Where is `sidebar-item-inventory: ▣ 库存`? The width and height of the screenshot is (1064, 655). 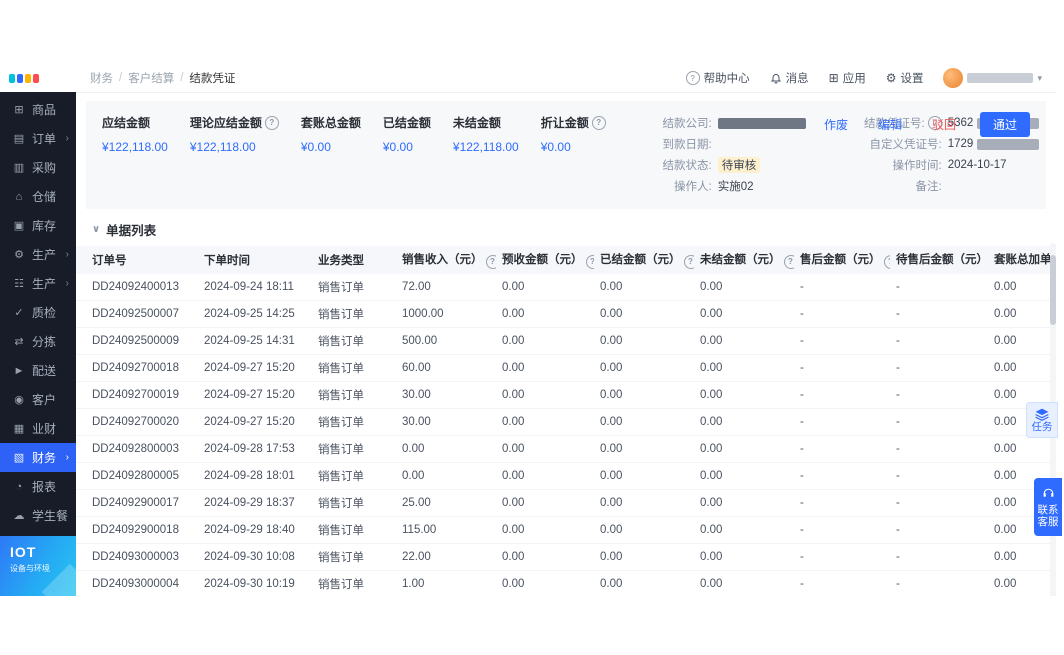
sidebar-item-inventory: ▣ 库存 is located at coordinates (38, 225).